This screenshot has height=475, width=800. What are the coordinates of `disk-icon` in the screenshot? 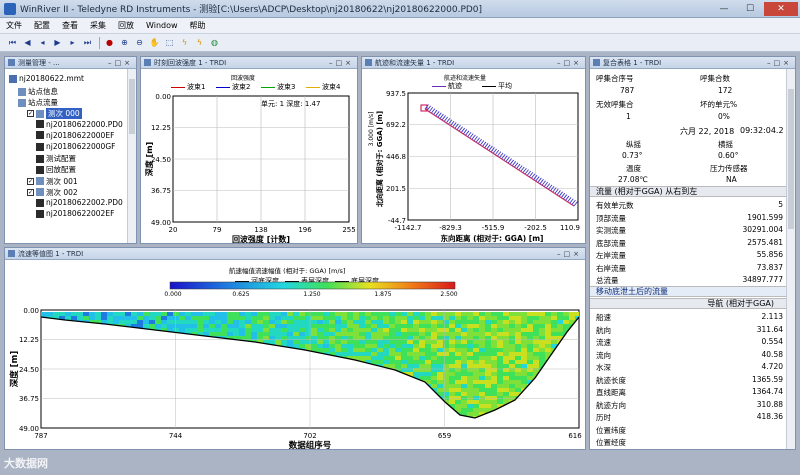 It's located at (40, 158).